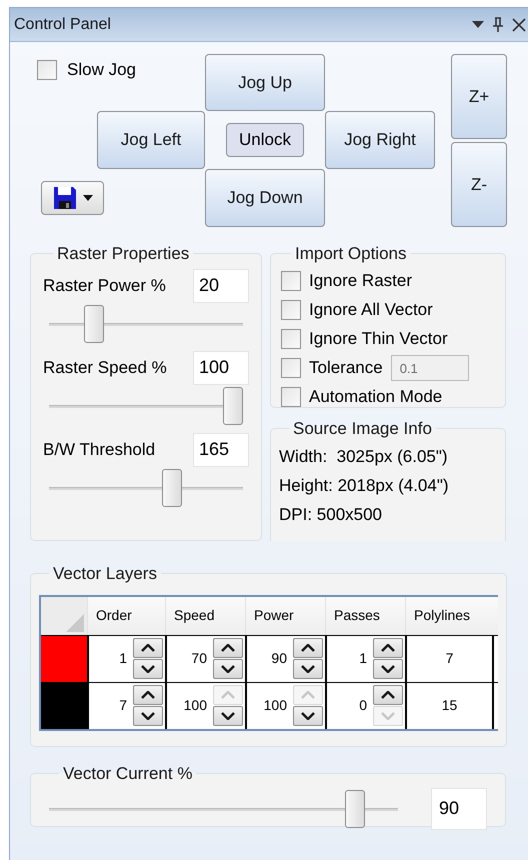 The height and width of the screenshot is (860, 528). Describe the element at coordinates (265, 198) in the screenshot. I see `jog-down-button: Jog Down` at that location.